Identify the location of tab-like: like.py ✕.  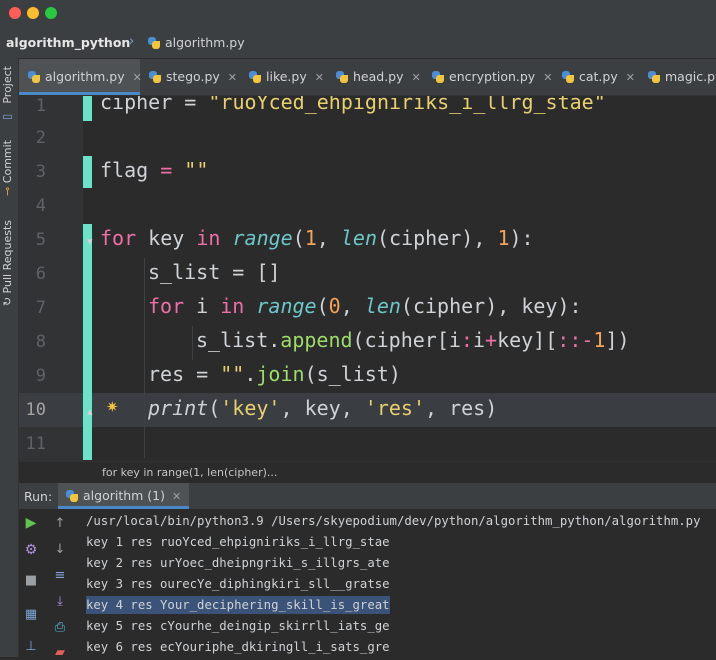
(286, 77).